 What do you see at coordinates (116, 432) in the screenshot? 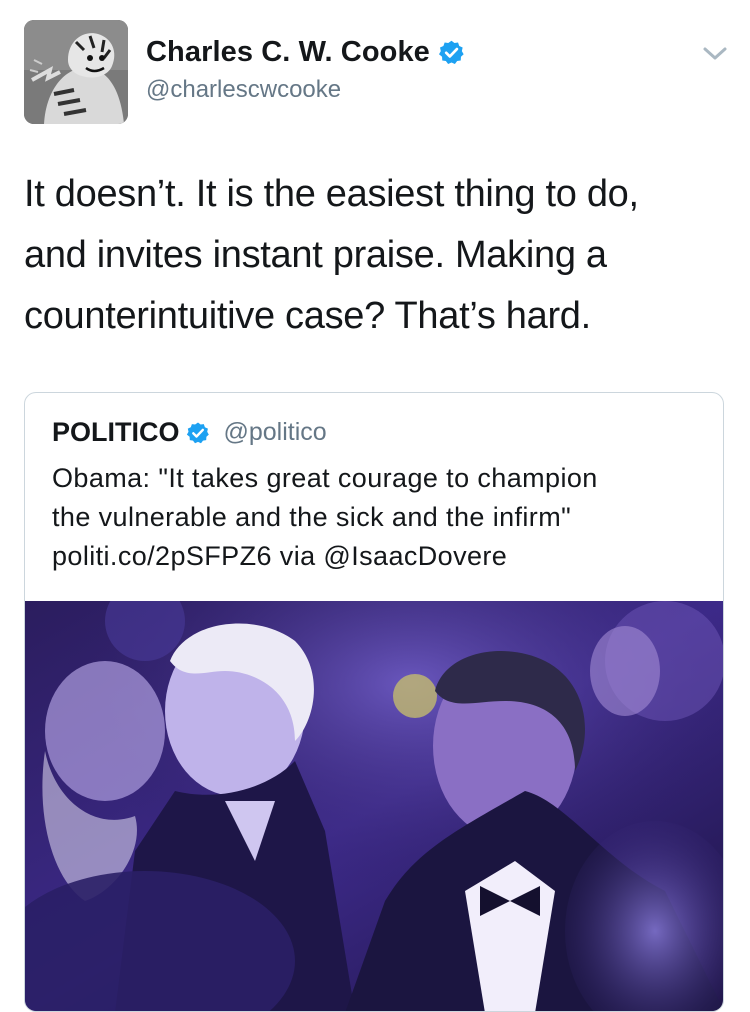
I see `quoted-display-name: POLITICO` at bounding box center [116, 432].